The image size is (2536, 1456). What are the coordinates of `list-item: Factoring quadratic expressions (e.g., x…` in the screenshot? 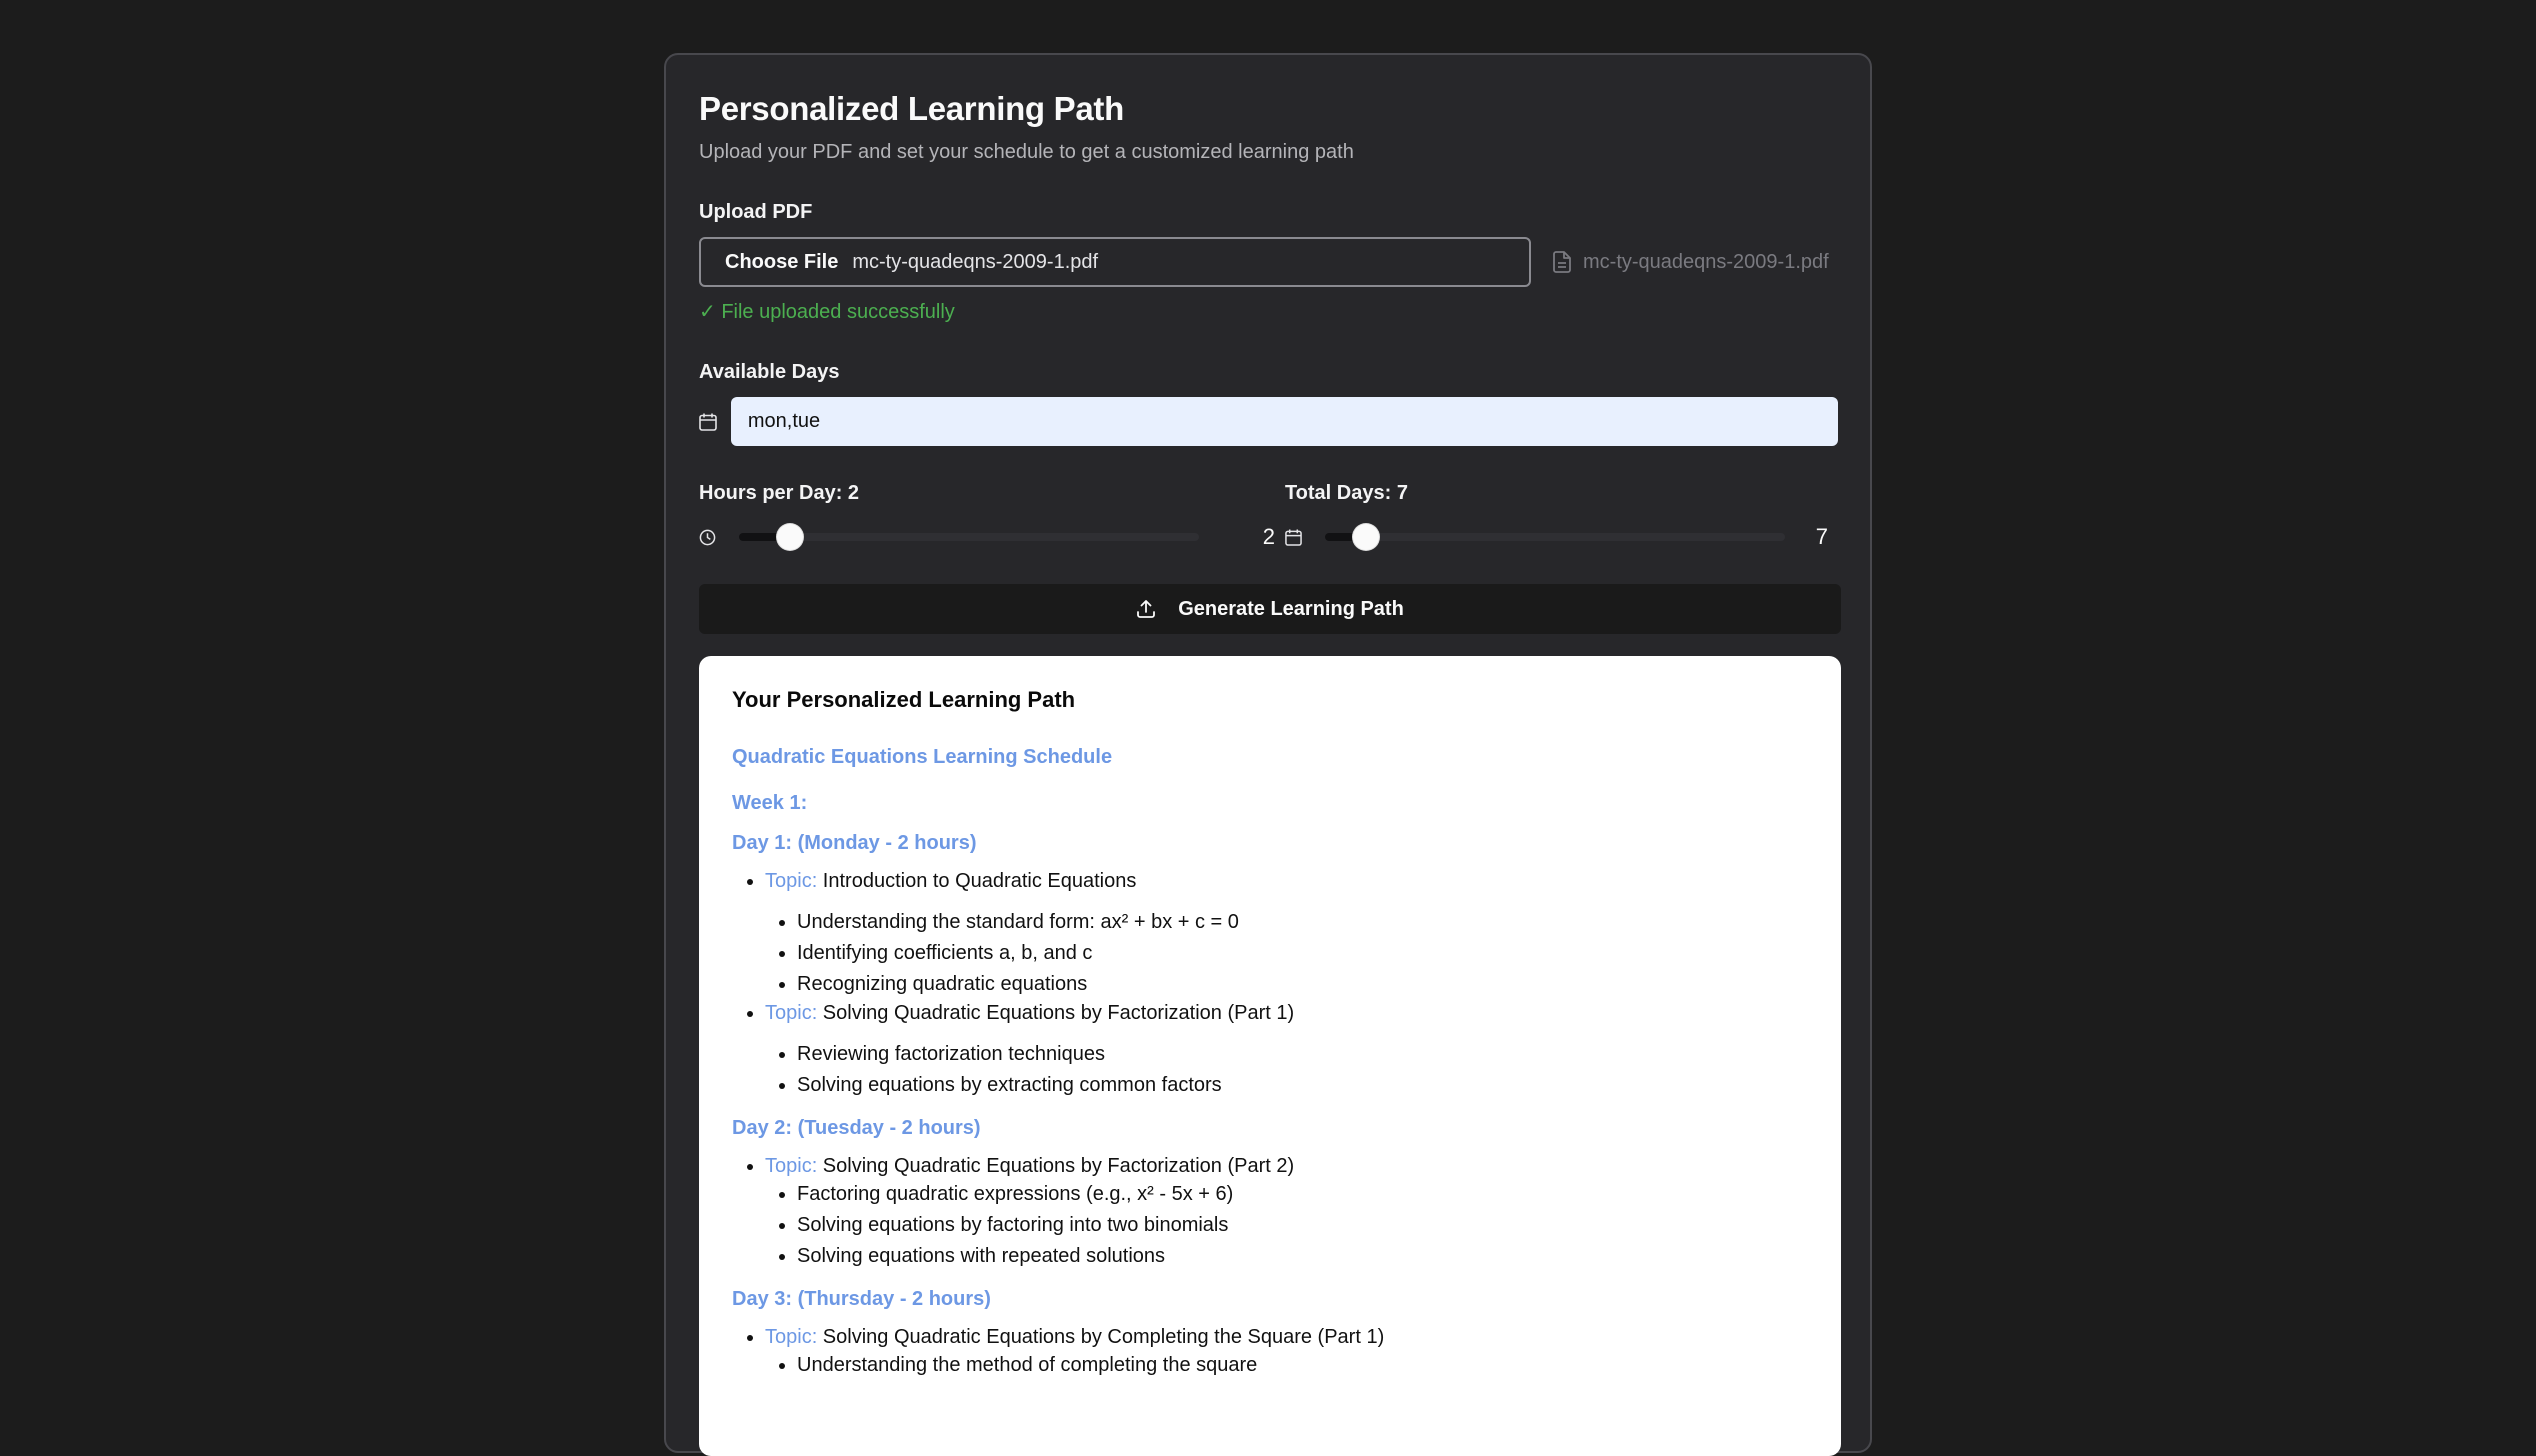 It's located at (1302, 1194).